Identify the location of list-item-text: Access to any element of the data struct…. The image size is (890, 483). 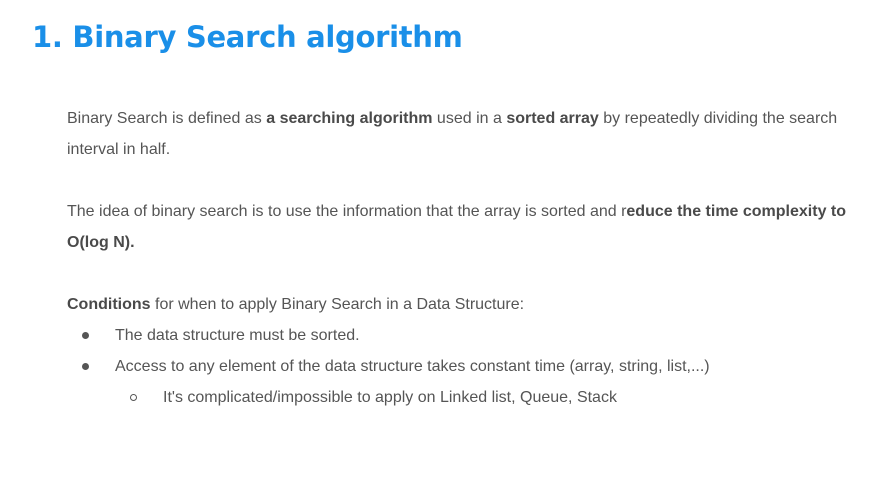
(412, 366).